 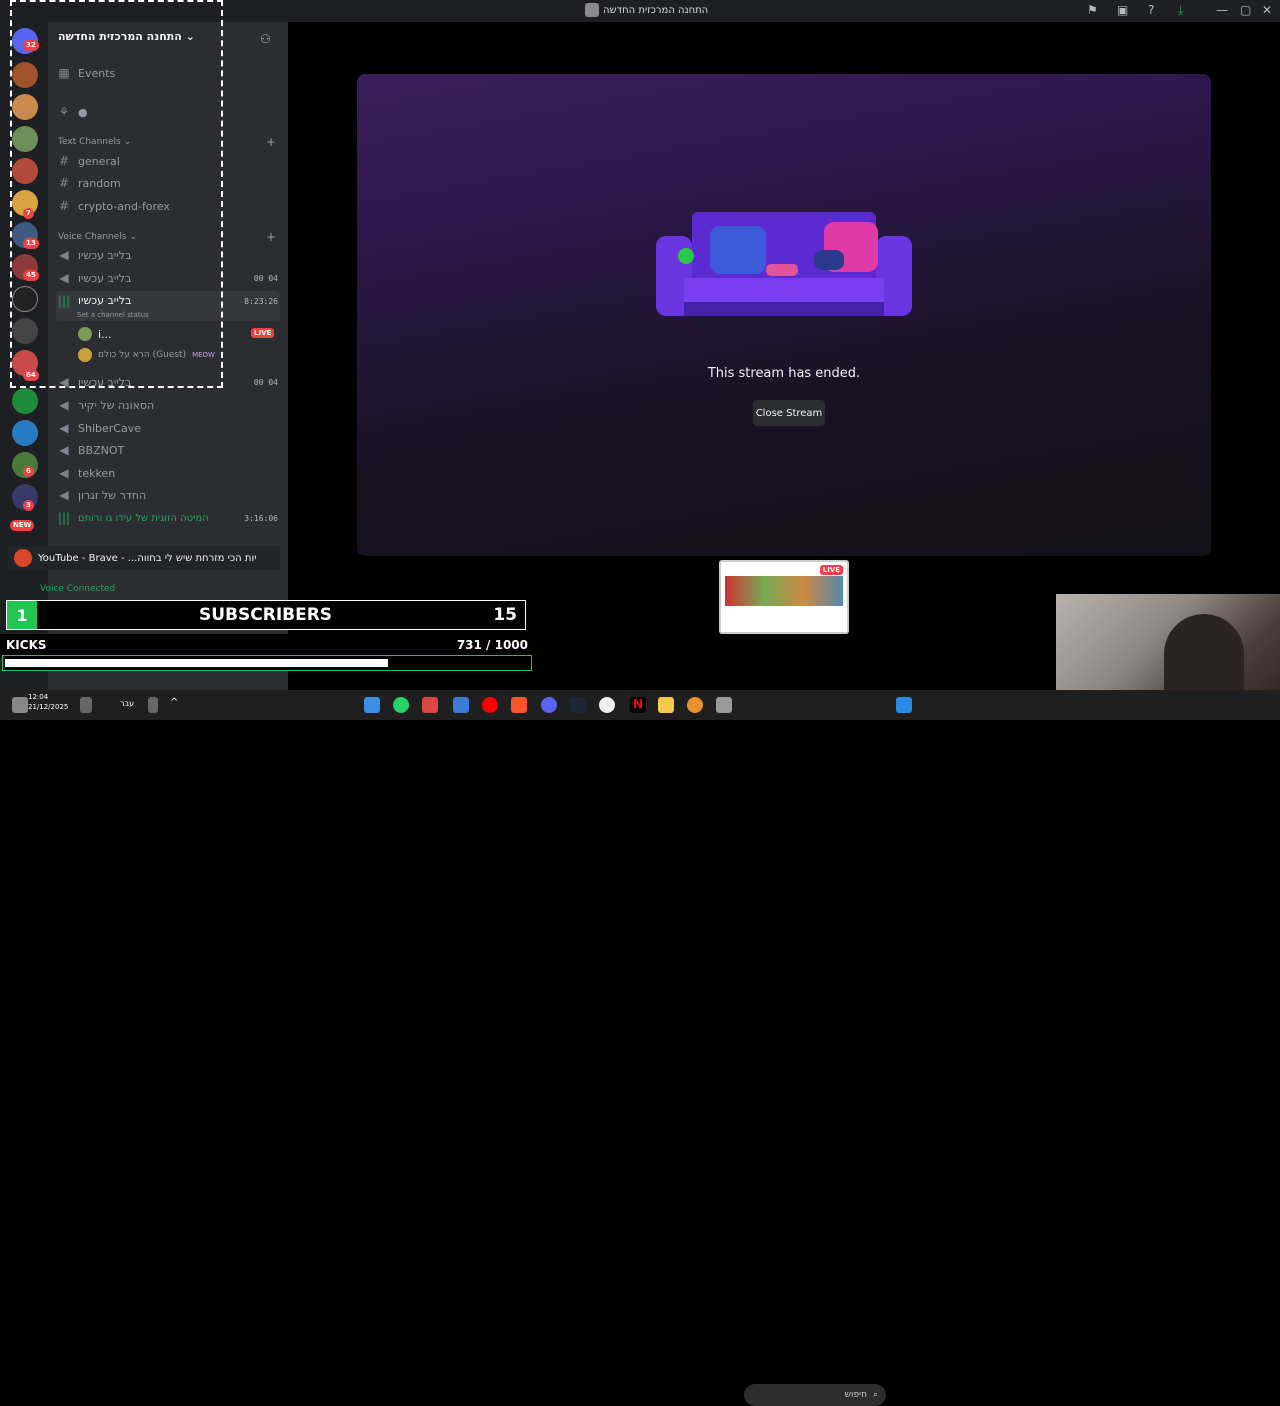 I want to click on events-label: Events, so click(x=97, y=73).